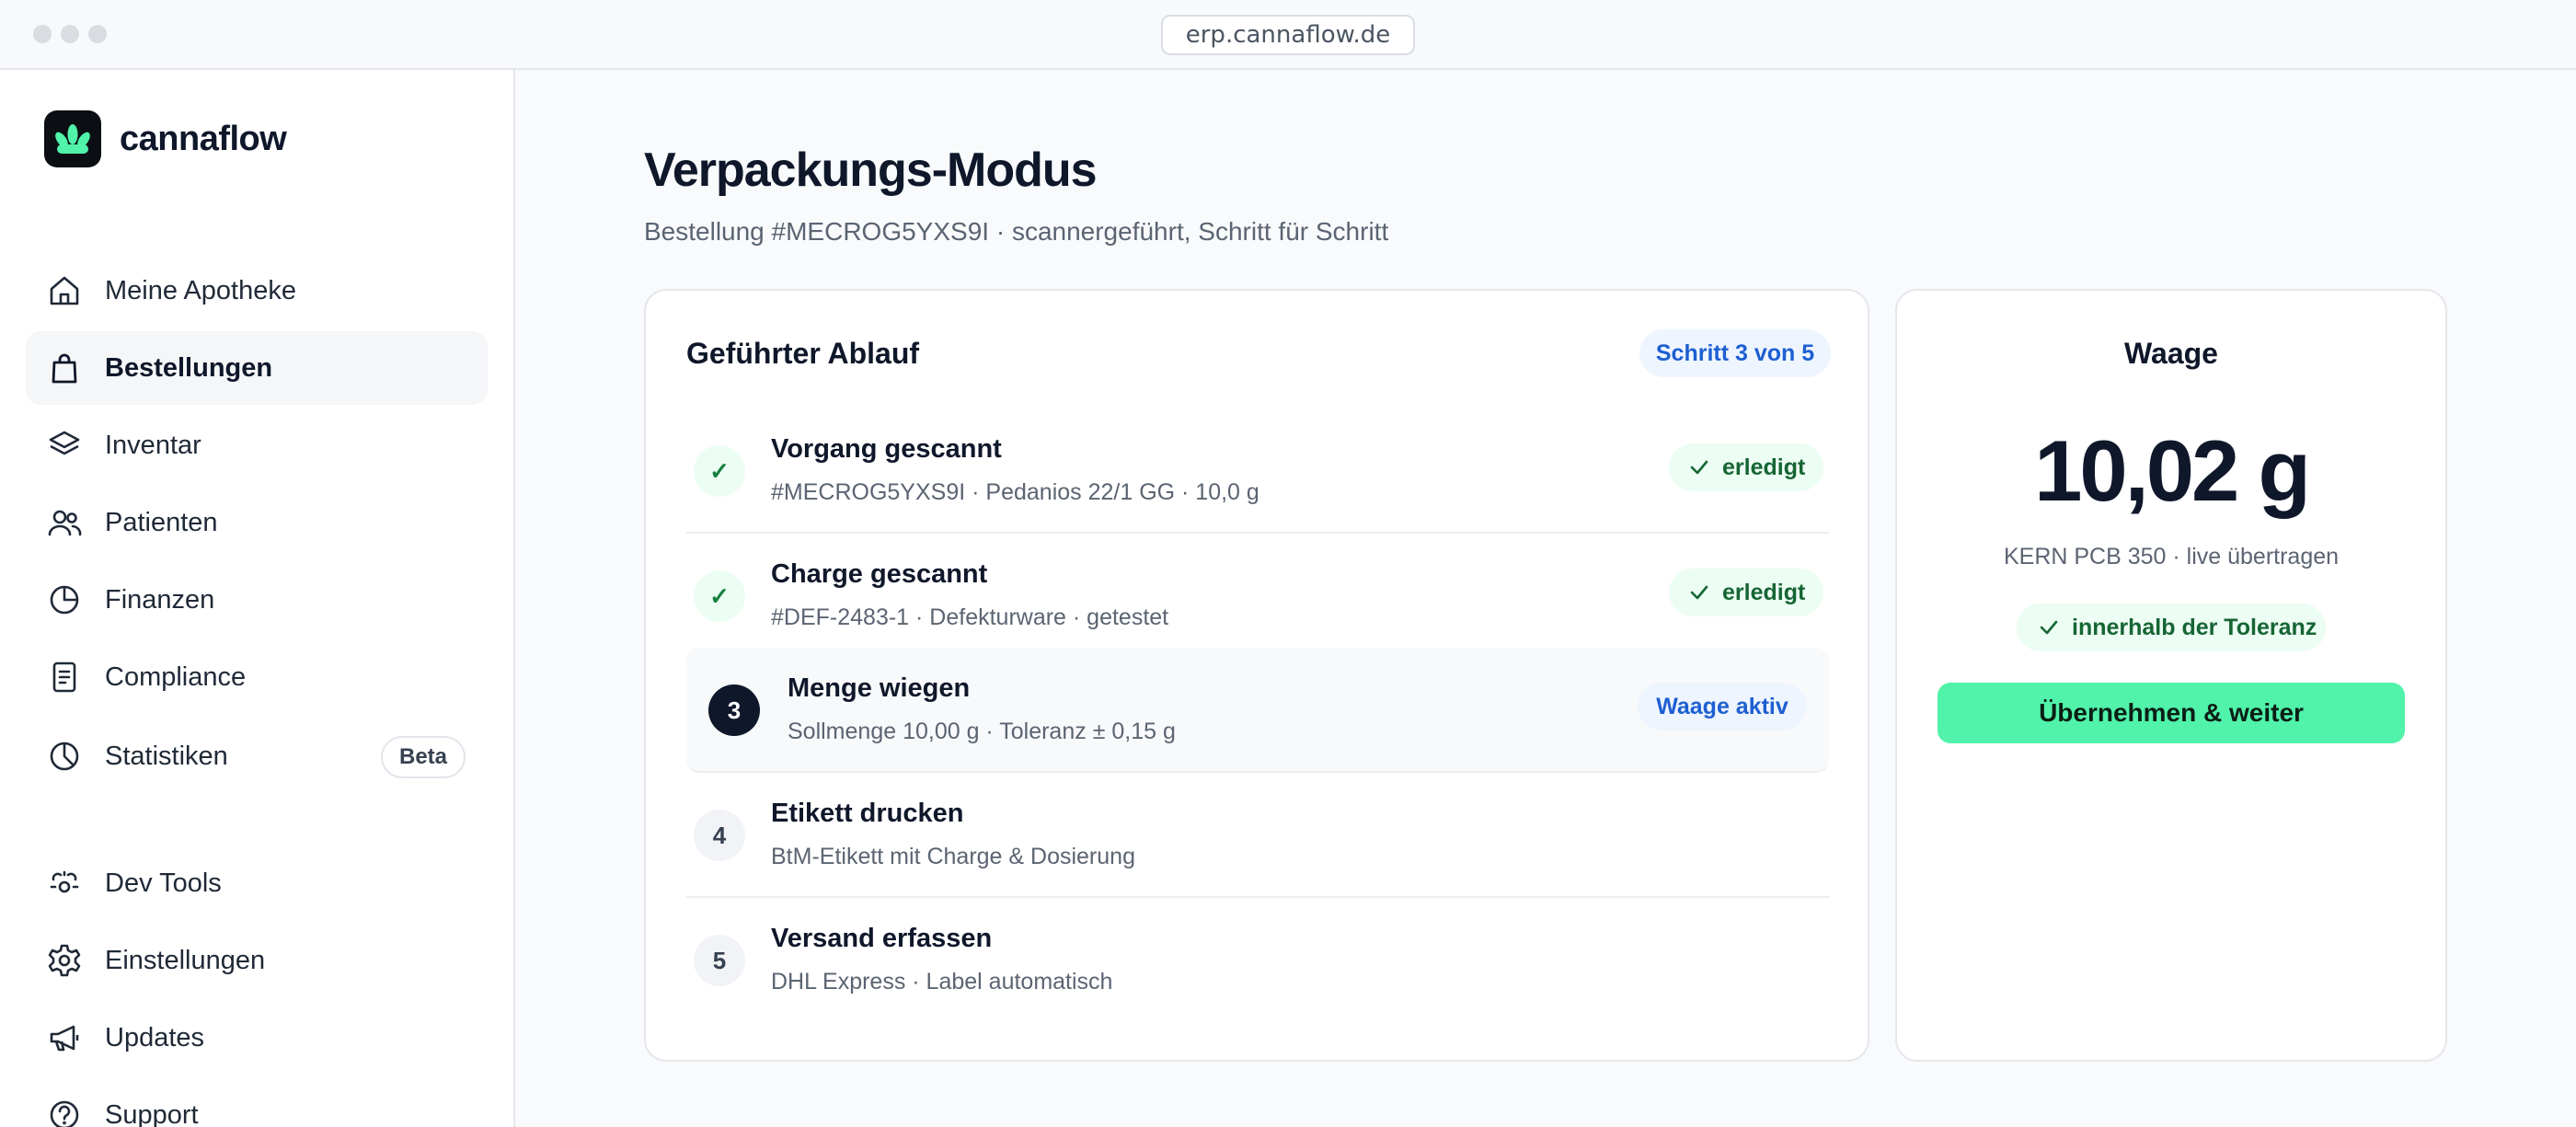 Image resolution: width=2576 pixels, height=1127 pixels. What do you see at coordinates (166, 756) in the screenshot?
I see `sidebar-item-label: Statistiken` at bounding box center [166, 756].